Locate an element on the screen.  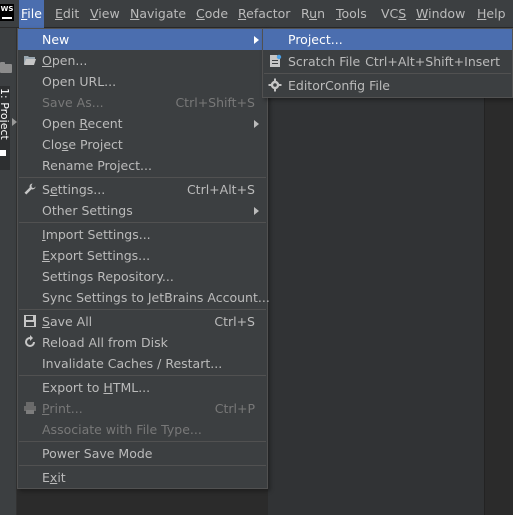
file-menu-item-settings: Settings... Ctrl+Alt+S is located at coordinates (142, 189).